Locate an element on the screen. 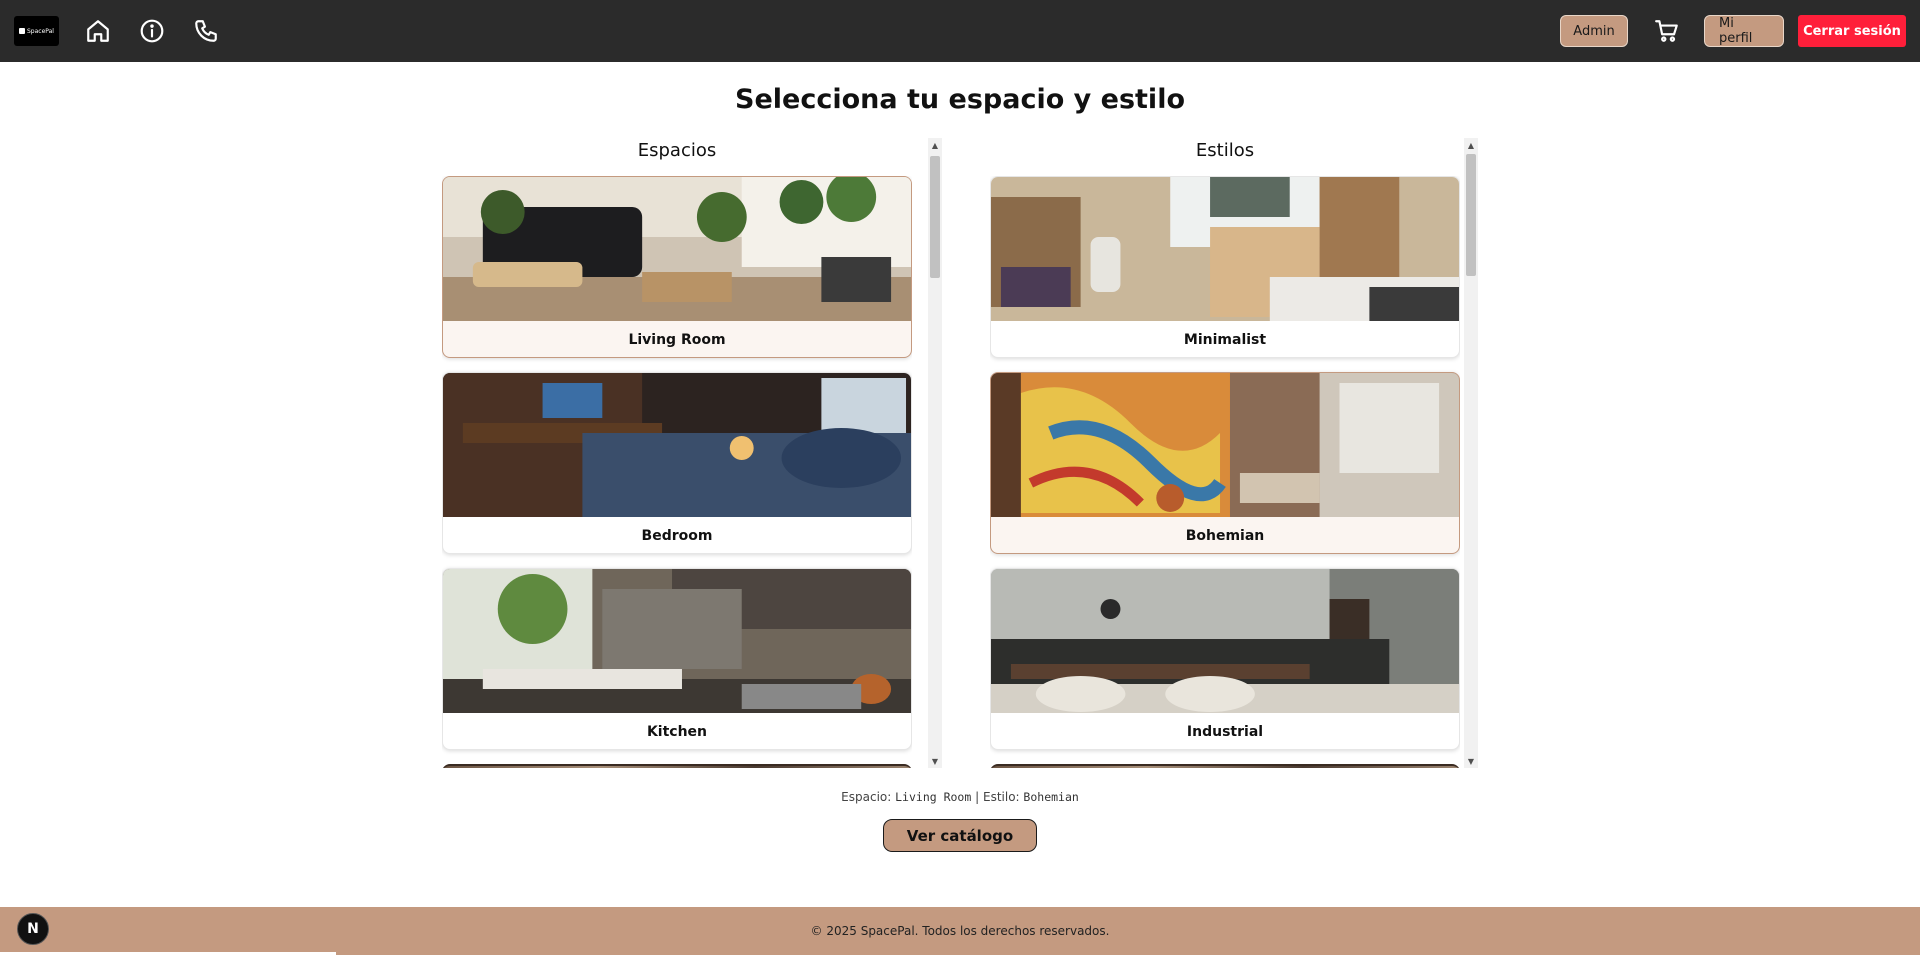 This screenshot has width=1920, height=955. selection-summary: Espacio: Living Room | Estilo: Bohemian is located at coordinates (960, 797).